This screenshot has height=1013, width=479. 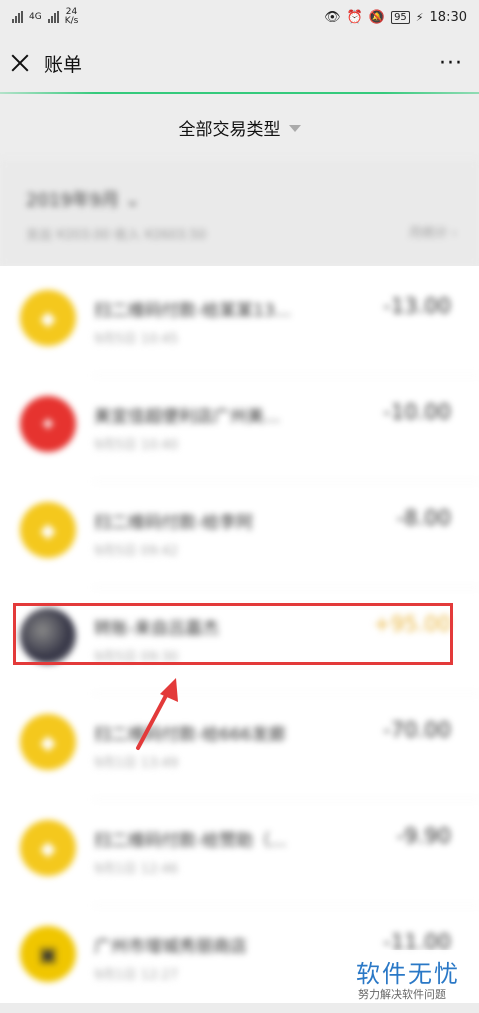 I want to click on network-label: 4G, so click(x=35, y=17).